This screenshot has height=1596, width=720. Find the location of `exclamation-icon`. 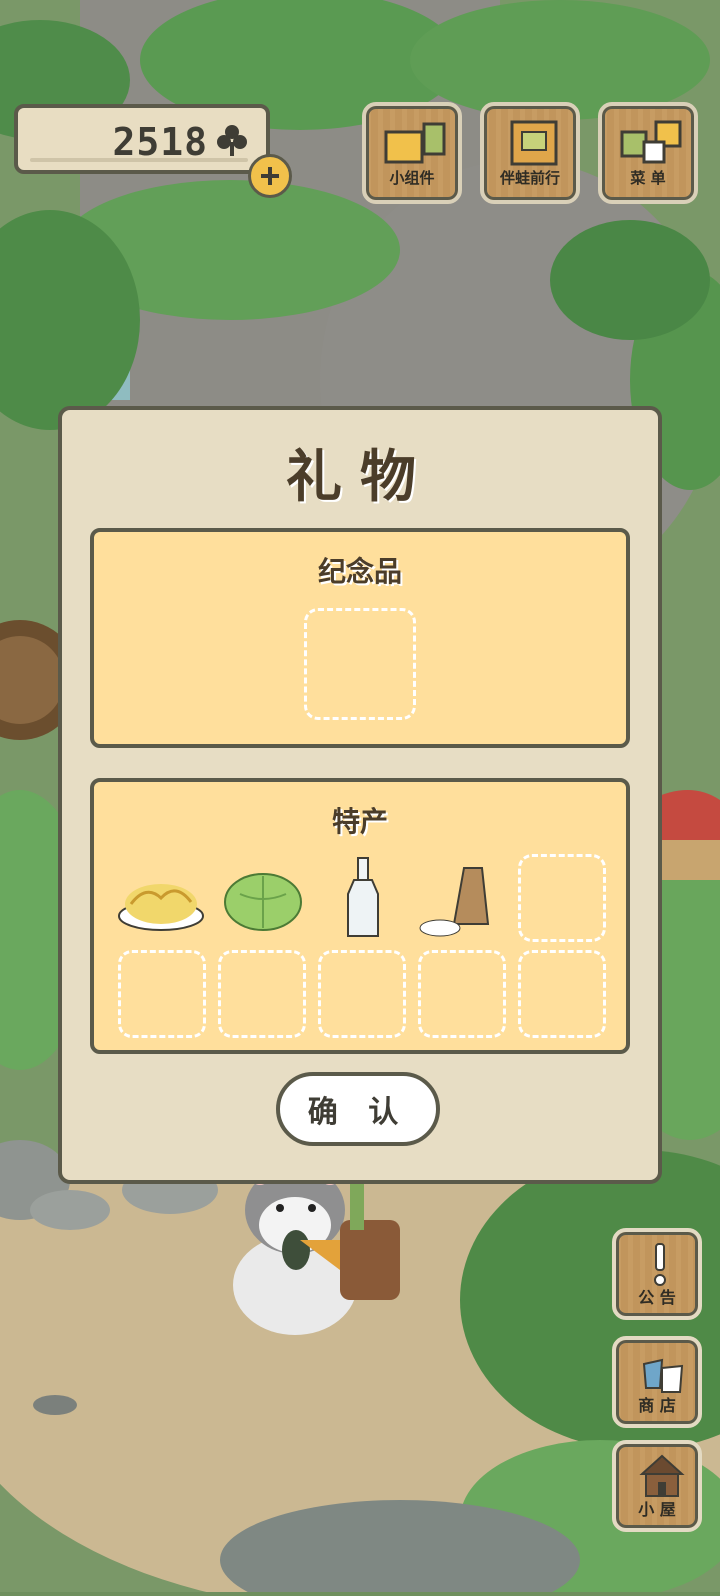

exclamation-icon is located at coordinates (660, 1264).